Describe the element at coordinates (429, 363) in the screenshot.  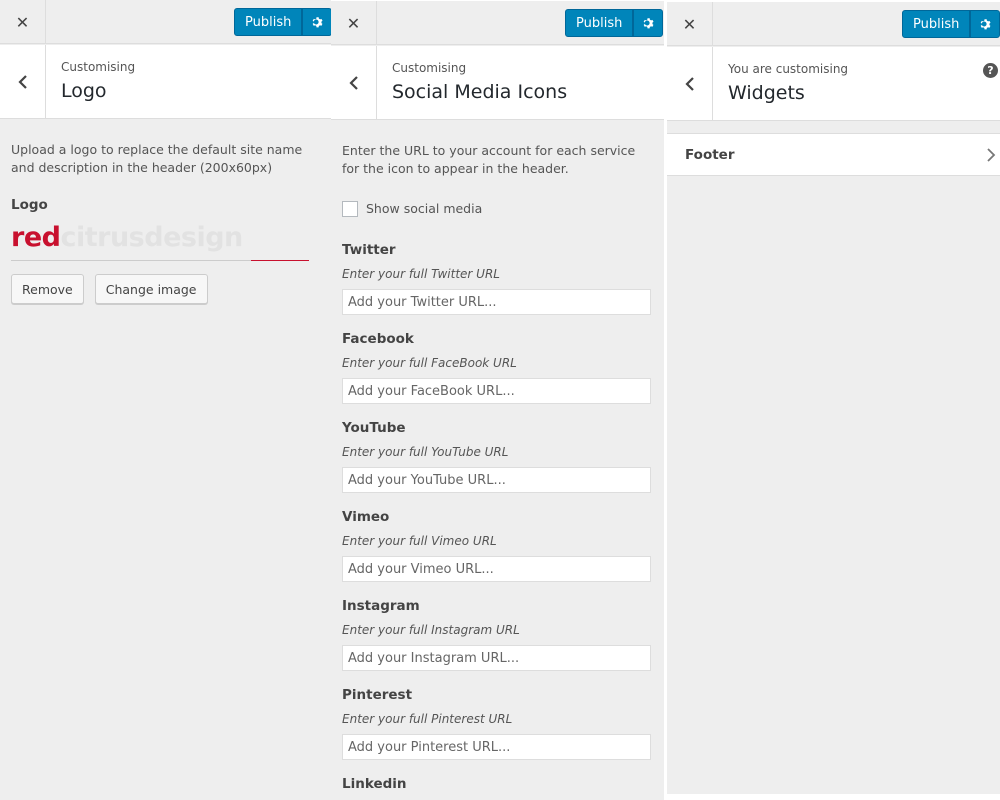
I see `facebook-description: Enter your full FaceBook URL` at that location.